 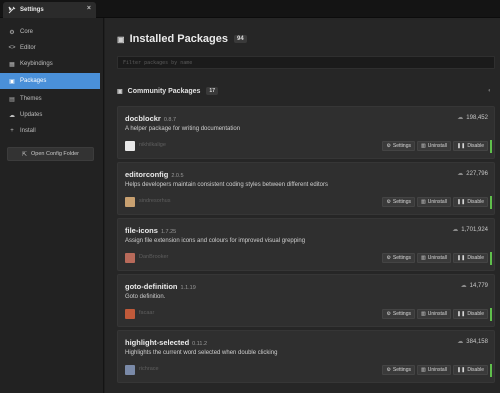 What do you see at coordinates (50, 99) in the screenshot?
I see `sidebar-item-themes: ▤ Themes` at bounding box center [50, 99].